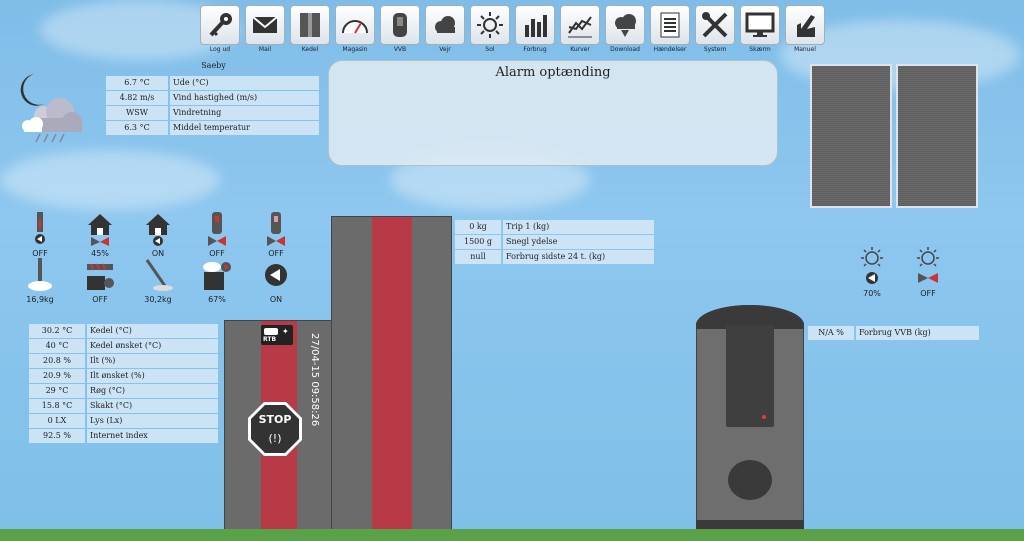 The height and width of the screenshot is (541, 1024). What do you see at coordinates (536, 26) in the screenshot?
I see `bar-chart-icon` at bounding box center [536, 26].